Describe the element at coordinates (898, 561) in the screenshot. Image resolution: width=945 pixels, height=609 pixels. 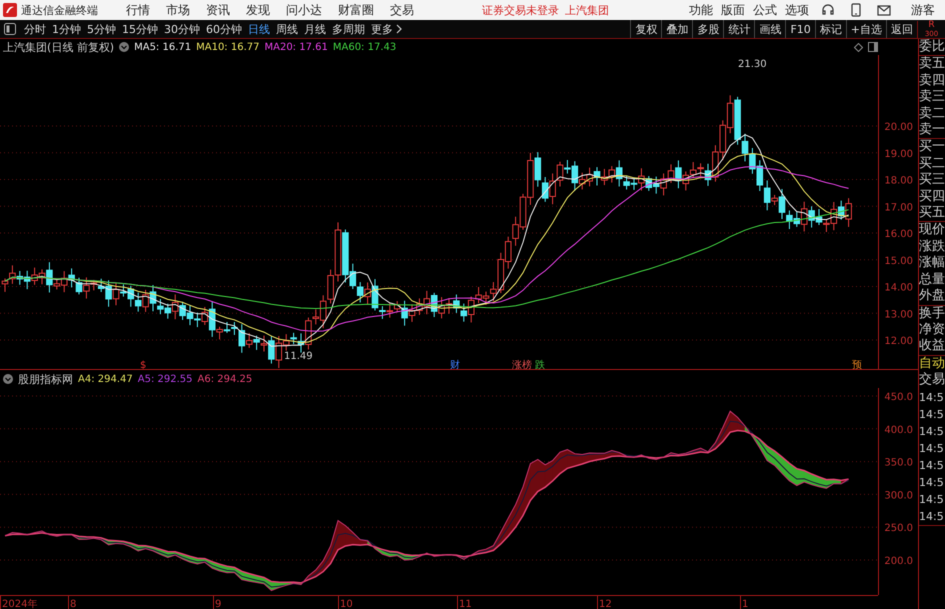
I see `axis-label: 200.0` at that location.